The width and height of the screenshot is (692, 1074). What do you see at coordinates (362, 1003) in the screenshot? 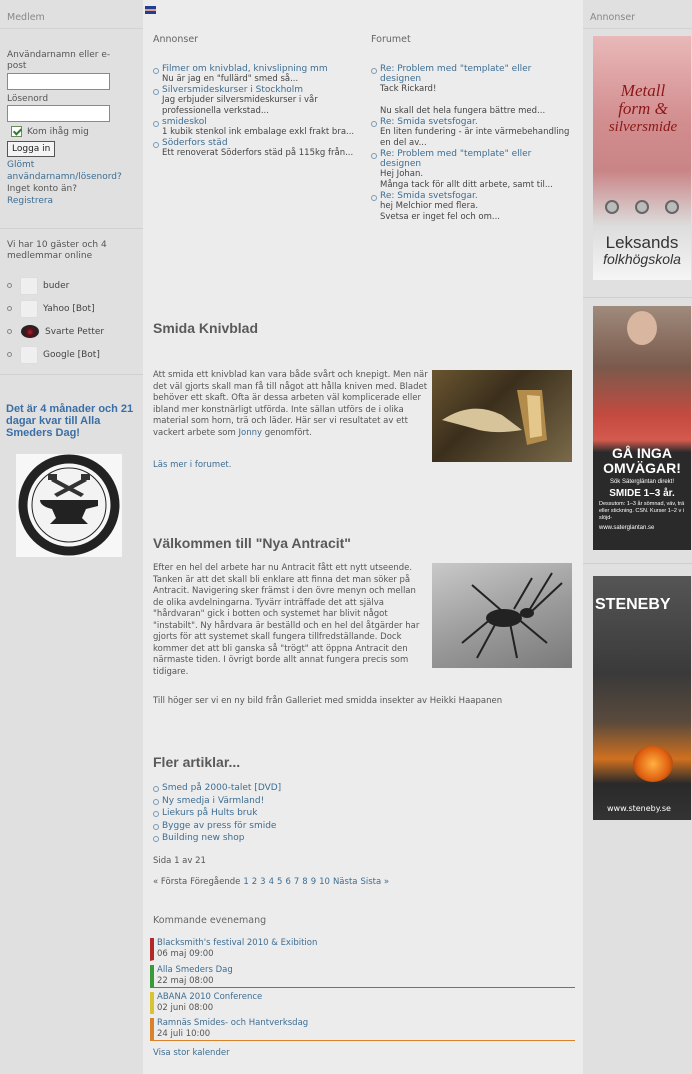
I see `event-item: ABANA 2010 Conference 02 juni 08:00` at bounding box center [362, 1003].